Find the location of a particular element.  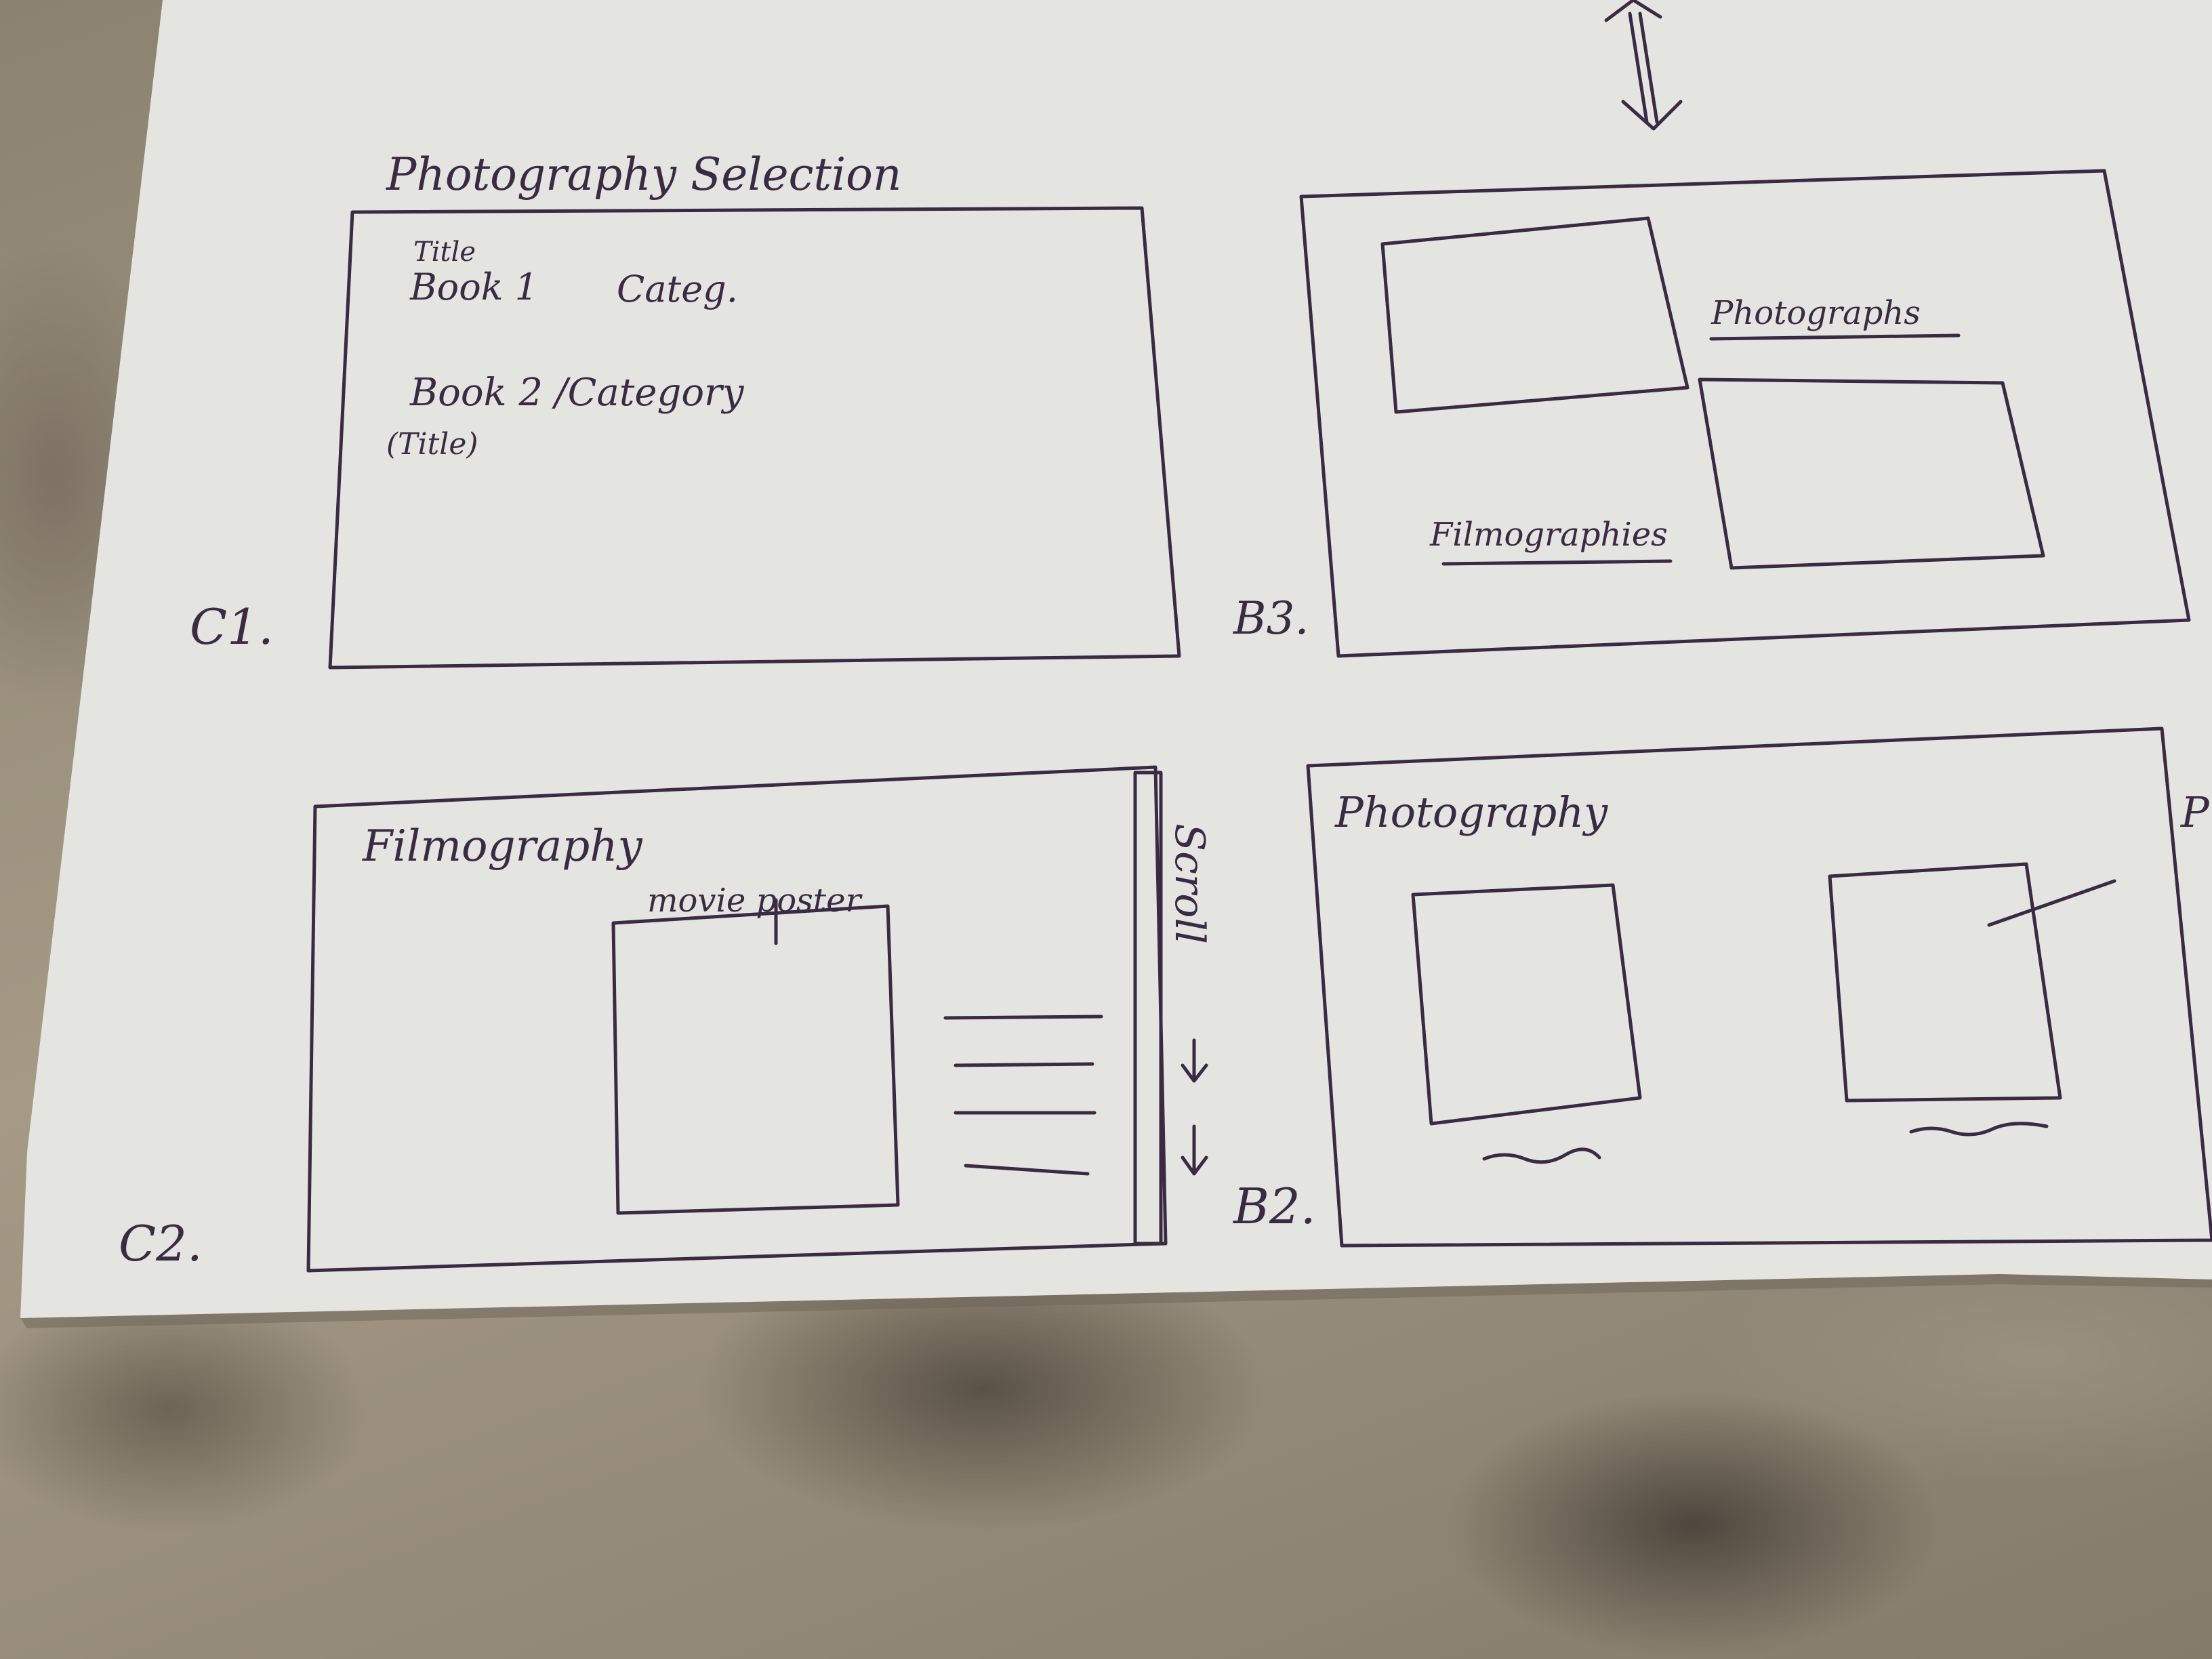

b3-label: B3. is located at coordinates (1271, 618).